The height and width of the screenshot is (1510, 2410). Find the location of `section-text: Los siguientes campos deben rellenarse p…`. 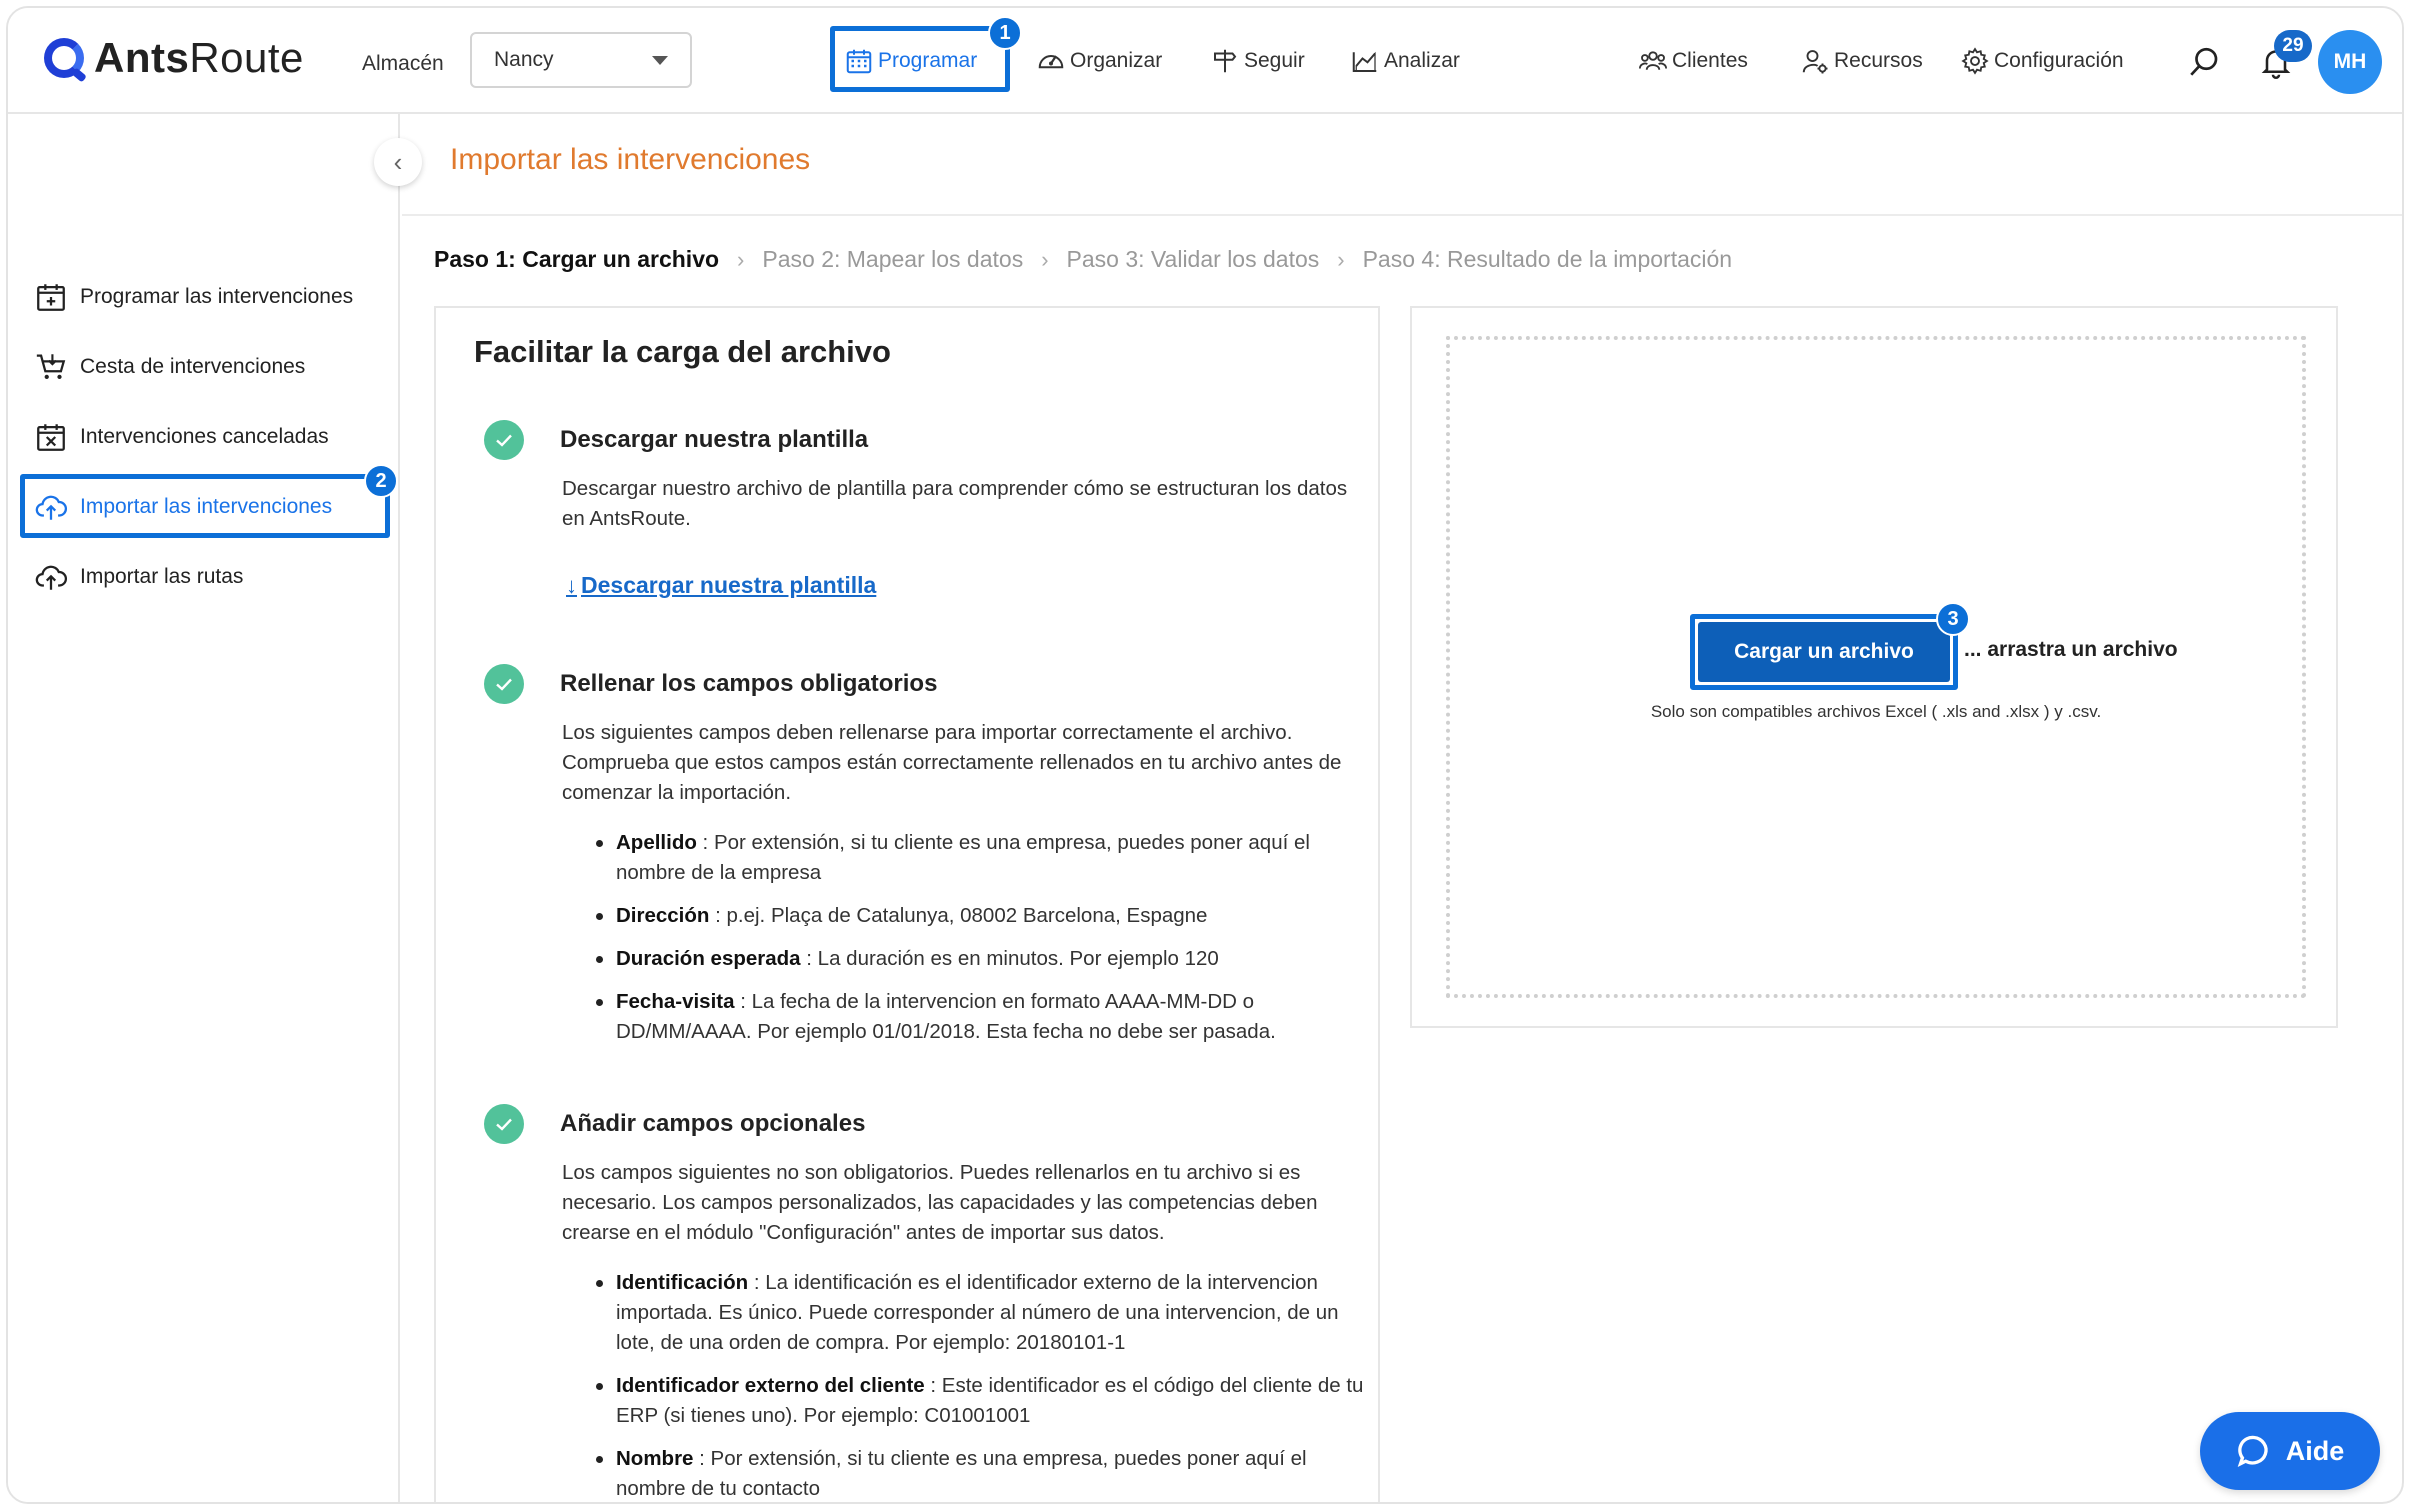

section-text: Los siguientes campos deben rellenarse p… is located at coordinates (952, 762).